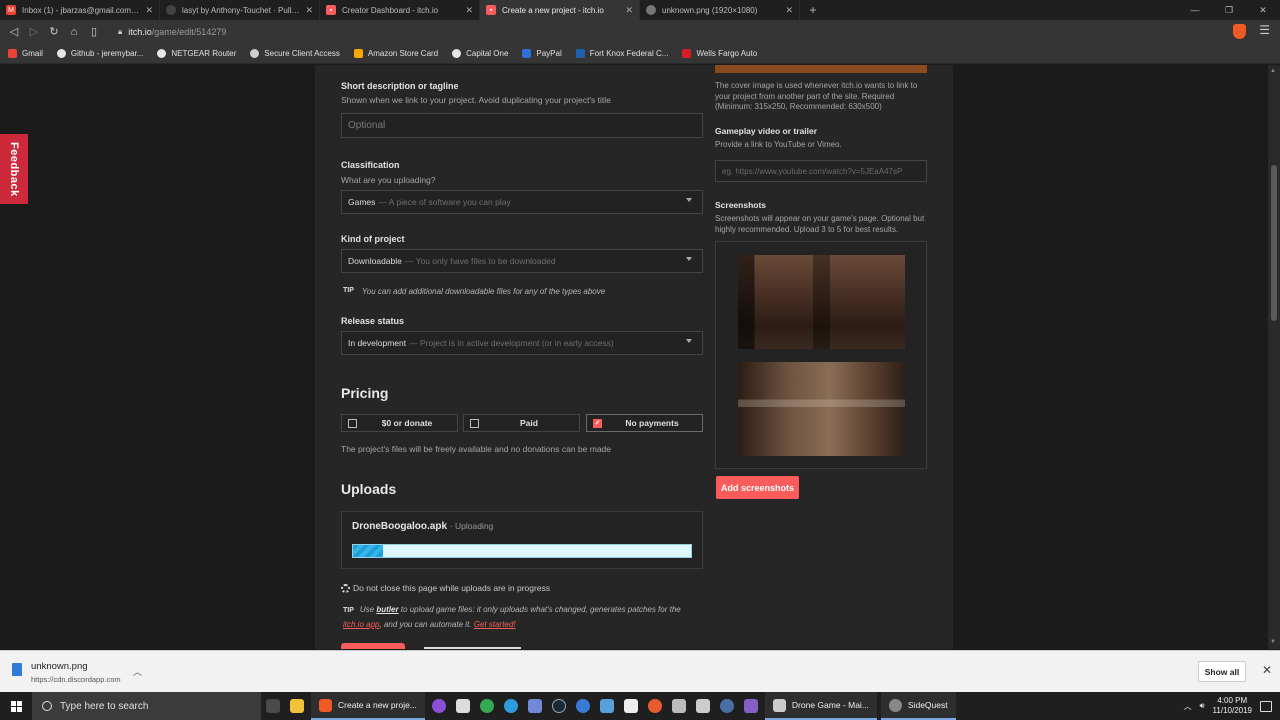 The image size is (1280, 720). Describe the element at coordinates (331, 10) in the screenshot. I see `itchio-icon: ▪` at that location.